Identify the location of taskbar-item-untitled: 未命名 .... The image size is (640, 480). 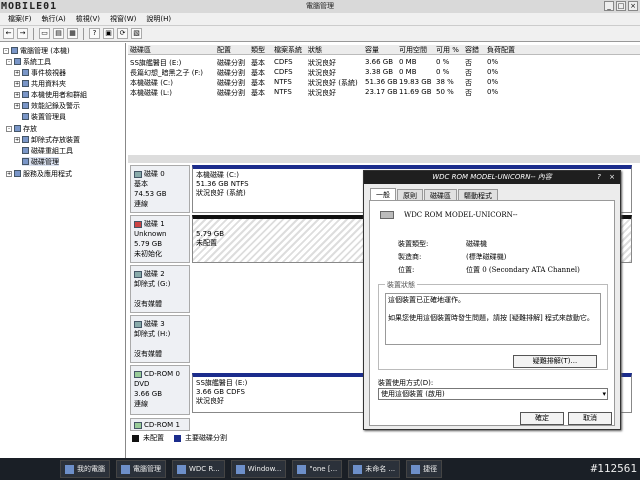
(374, 469).